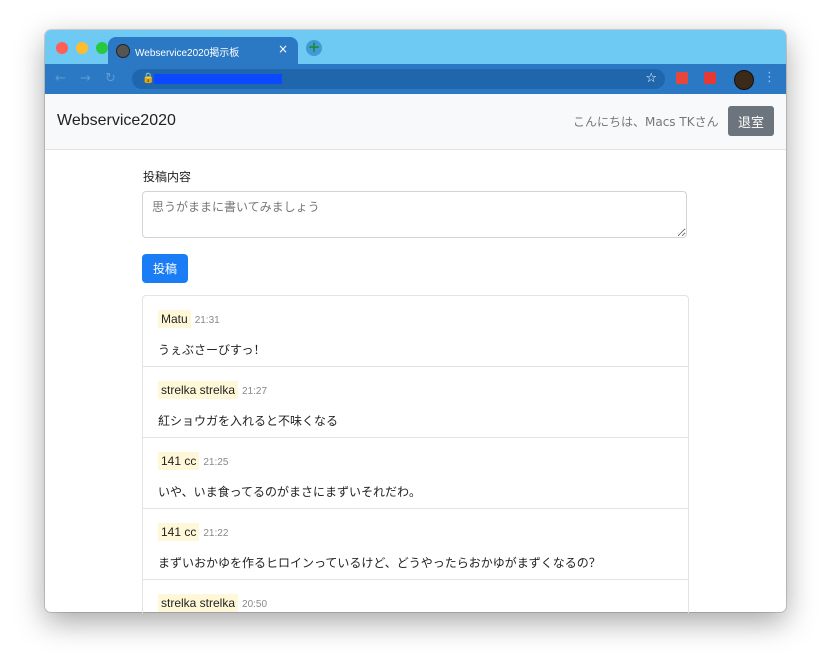 Image resolution: width=831 pixels, height=671 pixels. What do you see at coordinates (102, 48) in the screenshot?
I see `window-maximize-icon` at bounding box center [102, 48].